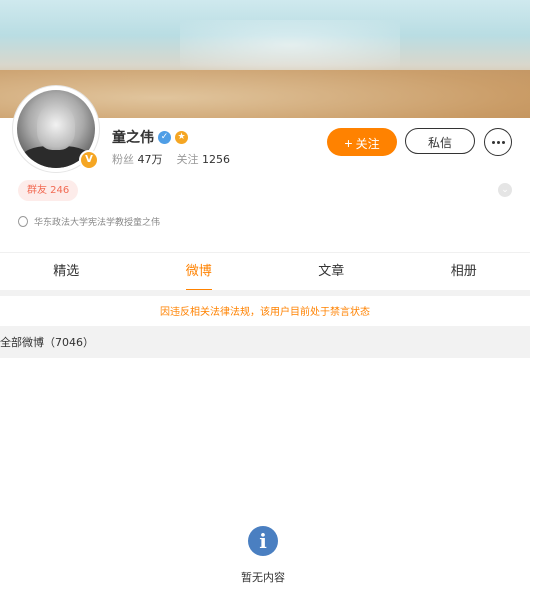 This screenshot has height=600, width=536. What do you see at coordinates (89, 160) in the screenshot?
I see `verified-badge-icon: V` at bounding box center [89, 160].